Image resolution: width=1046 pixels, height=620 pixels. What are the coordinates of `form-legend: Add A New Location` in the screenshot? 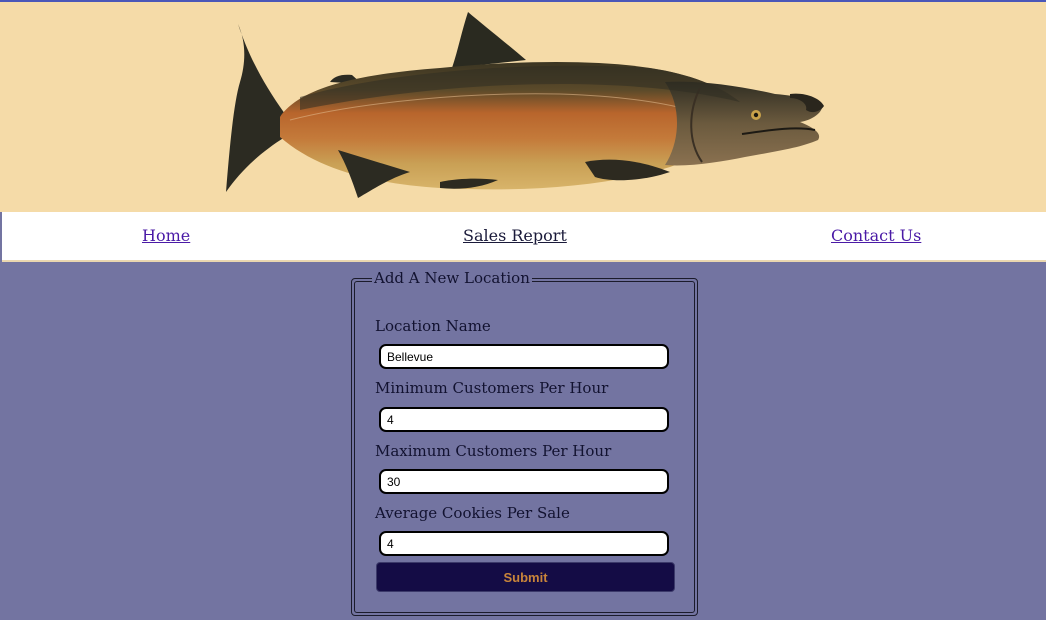 It's located at (452, 278).